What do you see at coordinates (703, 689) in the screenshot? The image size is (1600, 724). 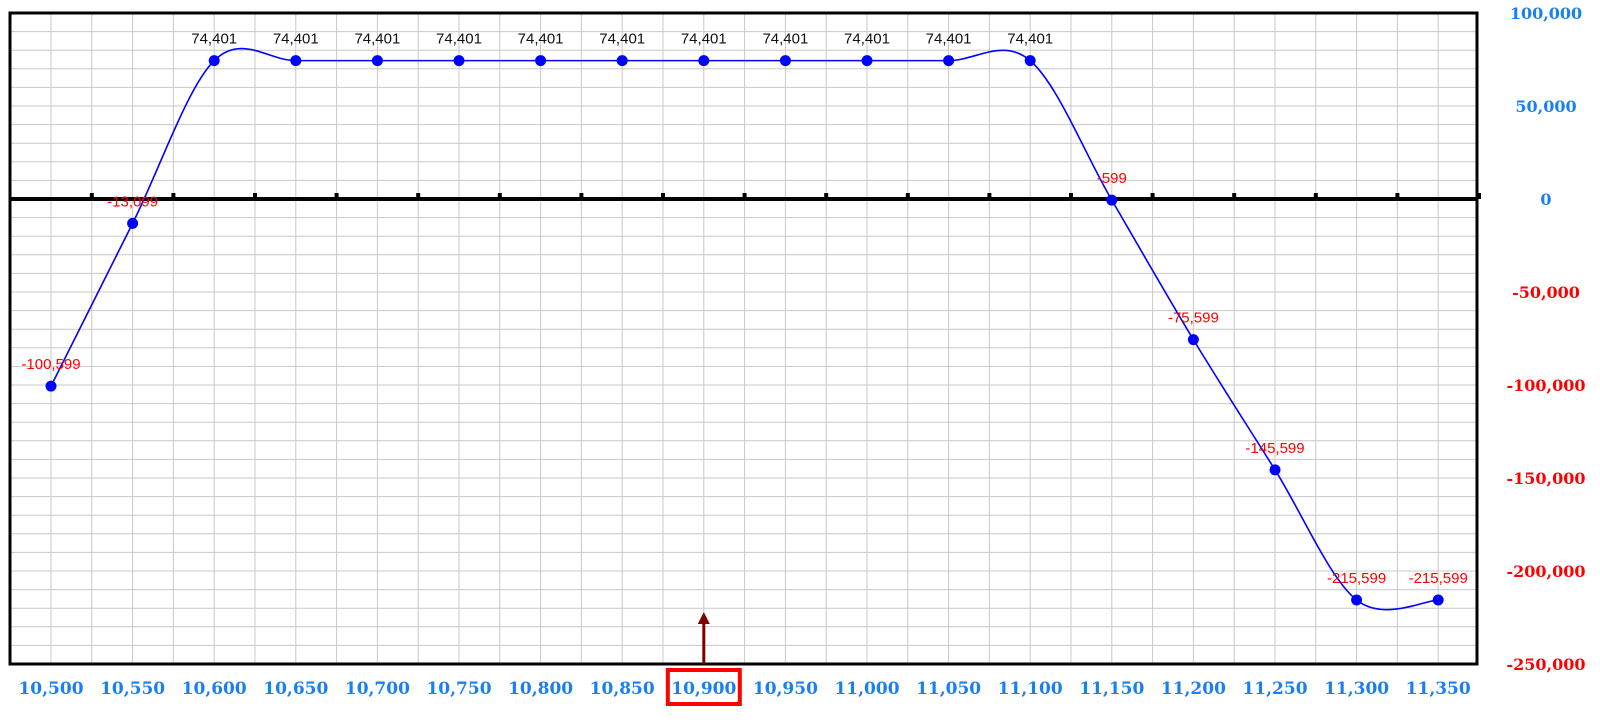 I see `x-tick-label: 10,900` at bounding box center [703, 689].